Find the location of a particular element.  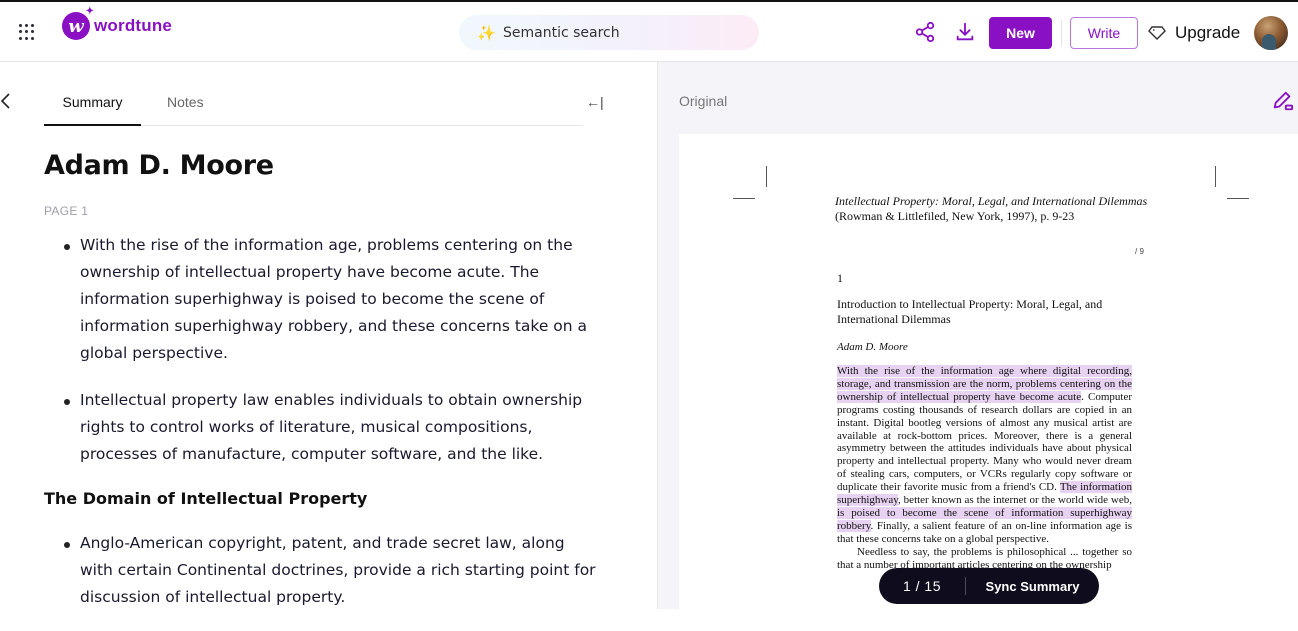

chevron-left-icon is located at coordinates (5, 101).